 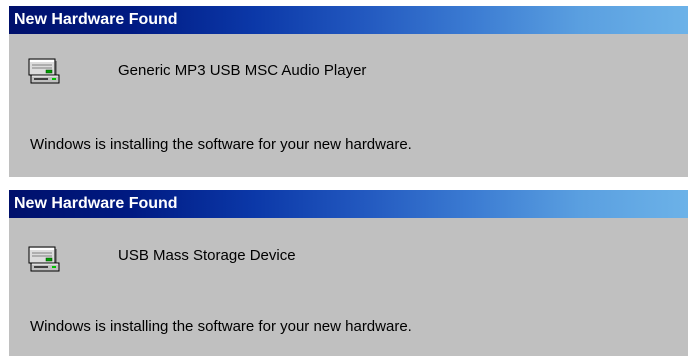 I want to click on device-name: Generic MP3 USB MSC Audio Player, so click(x=242, y=70).